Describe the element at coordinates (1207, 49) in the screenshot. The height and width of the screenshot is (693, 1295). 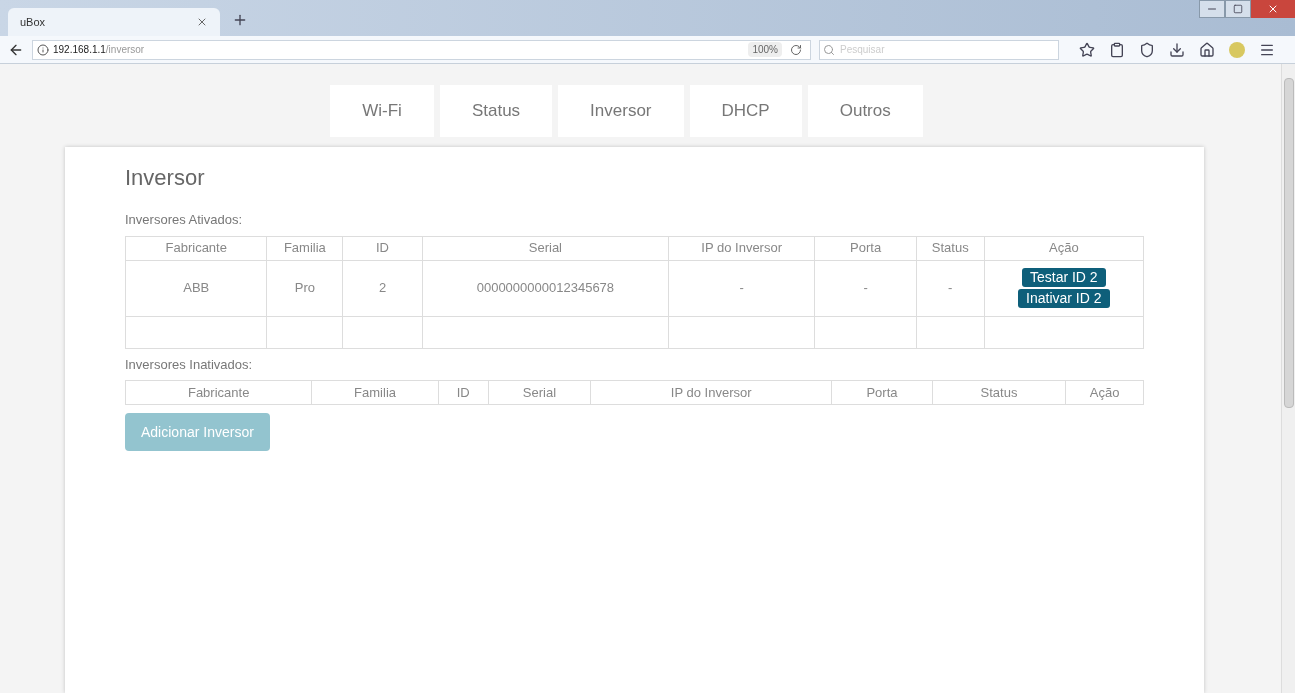
I see `home-icon` at that location.